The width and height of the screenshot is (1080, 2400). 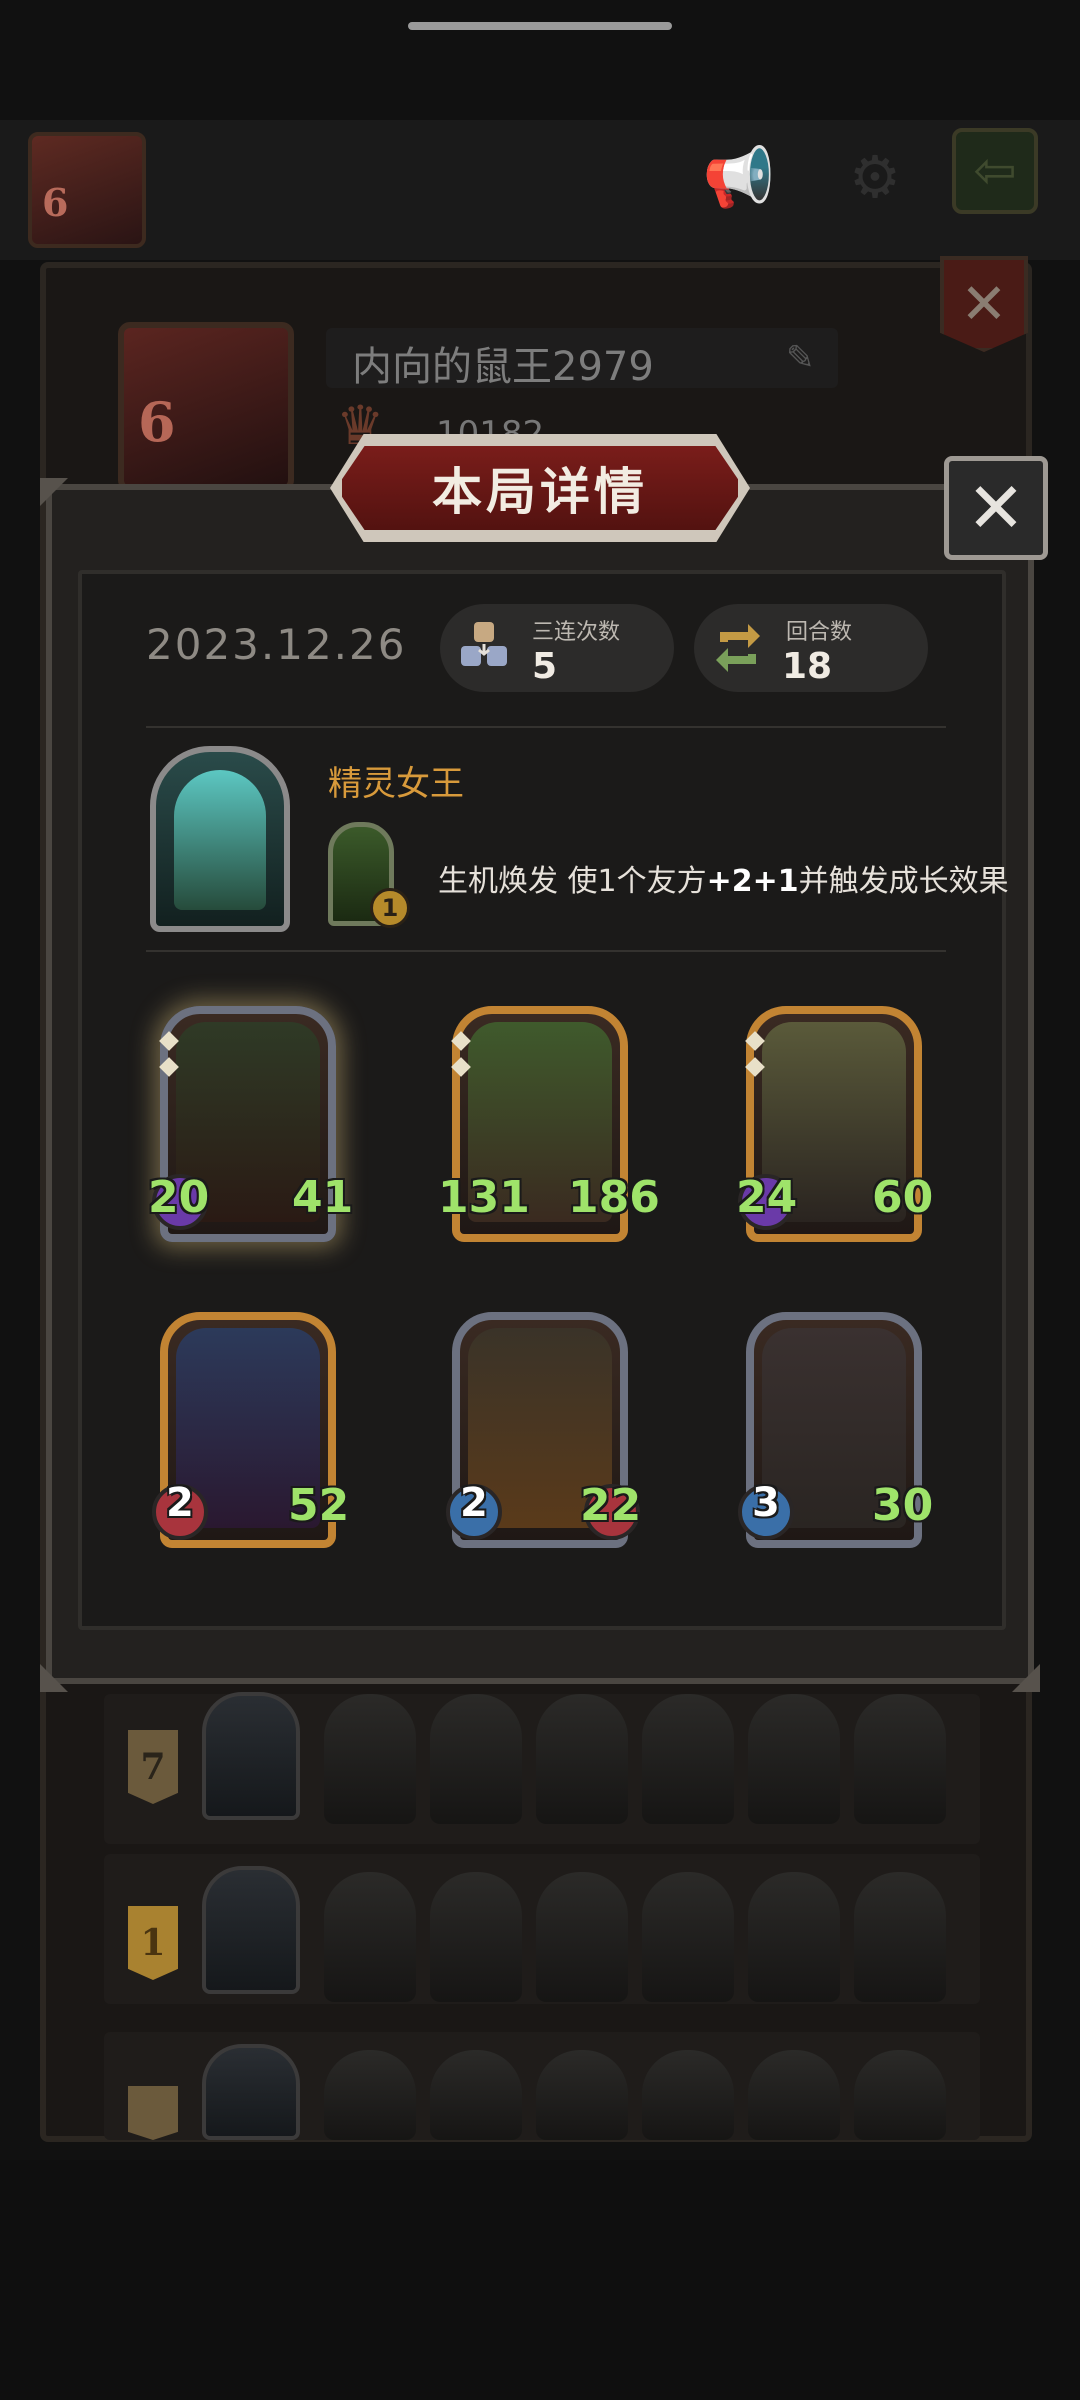 I want to click on unit-attack: 3, so click(x=766, y=1503).